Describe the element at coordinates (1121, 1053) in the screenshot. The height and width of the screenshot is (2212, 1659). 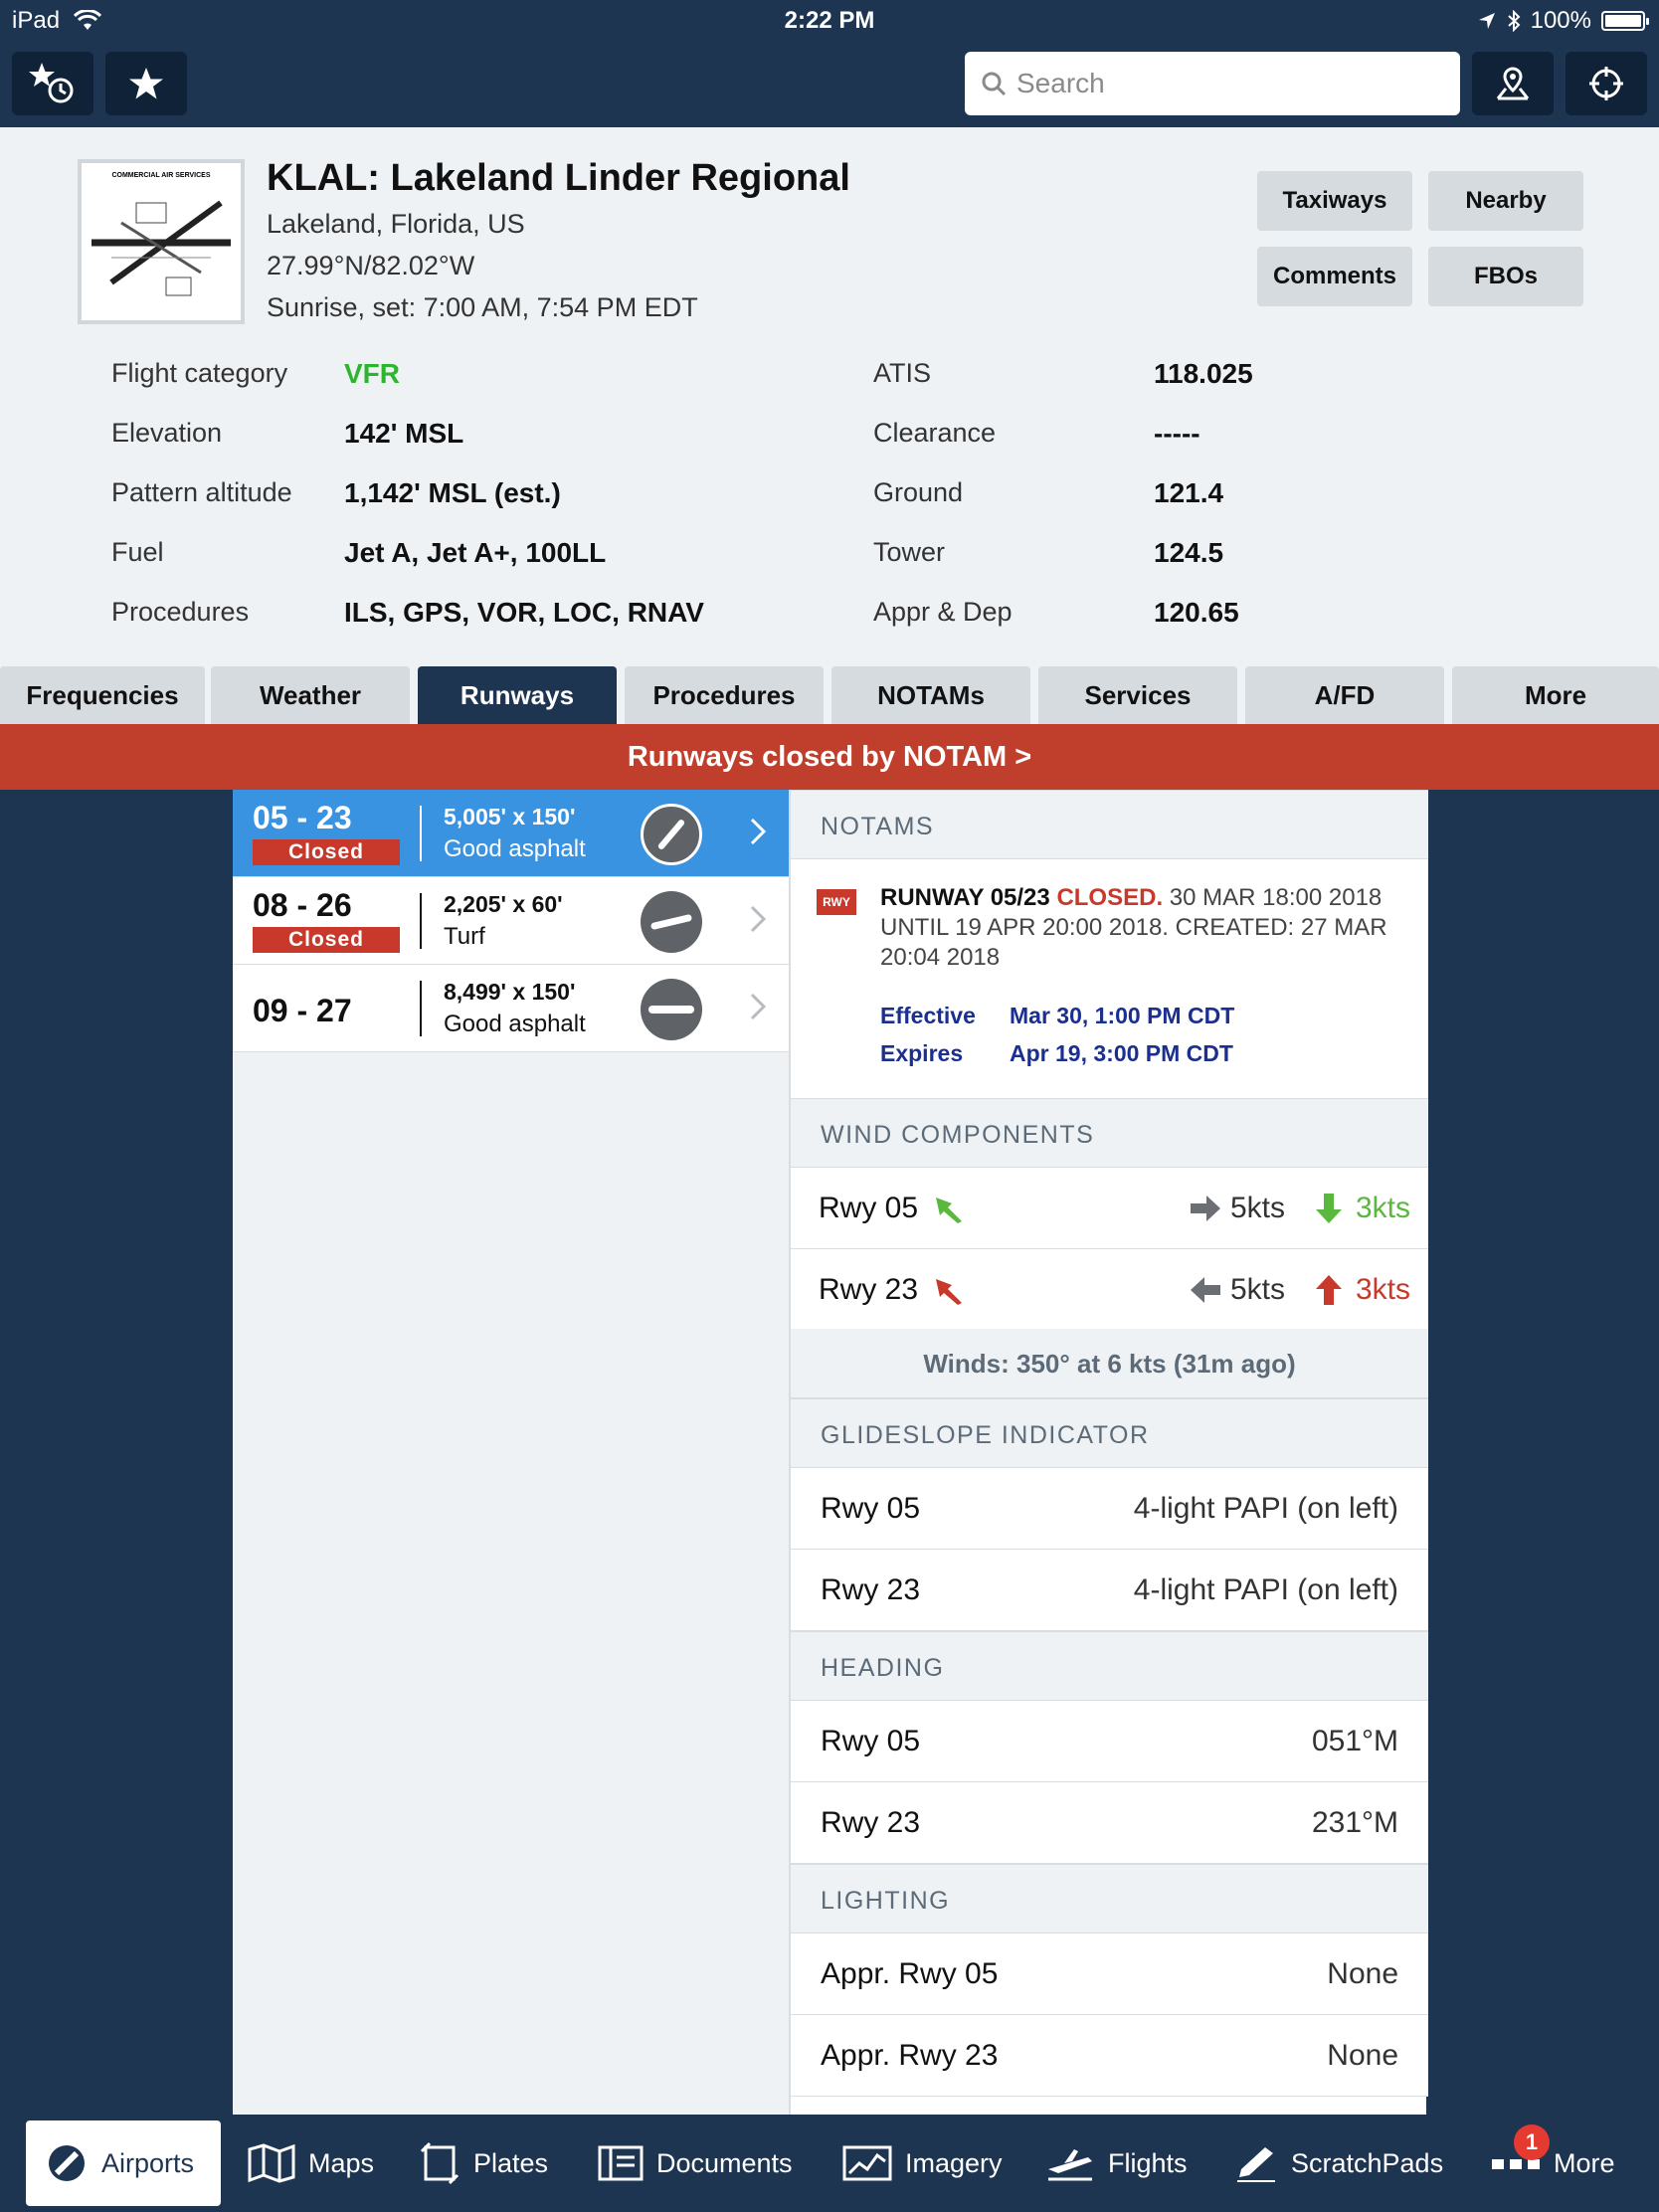
I see `notam-expires-value: Apr 19, 3:00 PM CDT` at that location.